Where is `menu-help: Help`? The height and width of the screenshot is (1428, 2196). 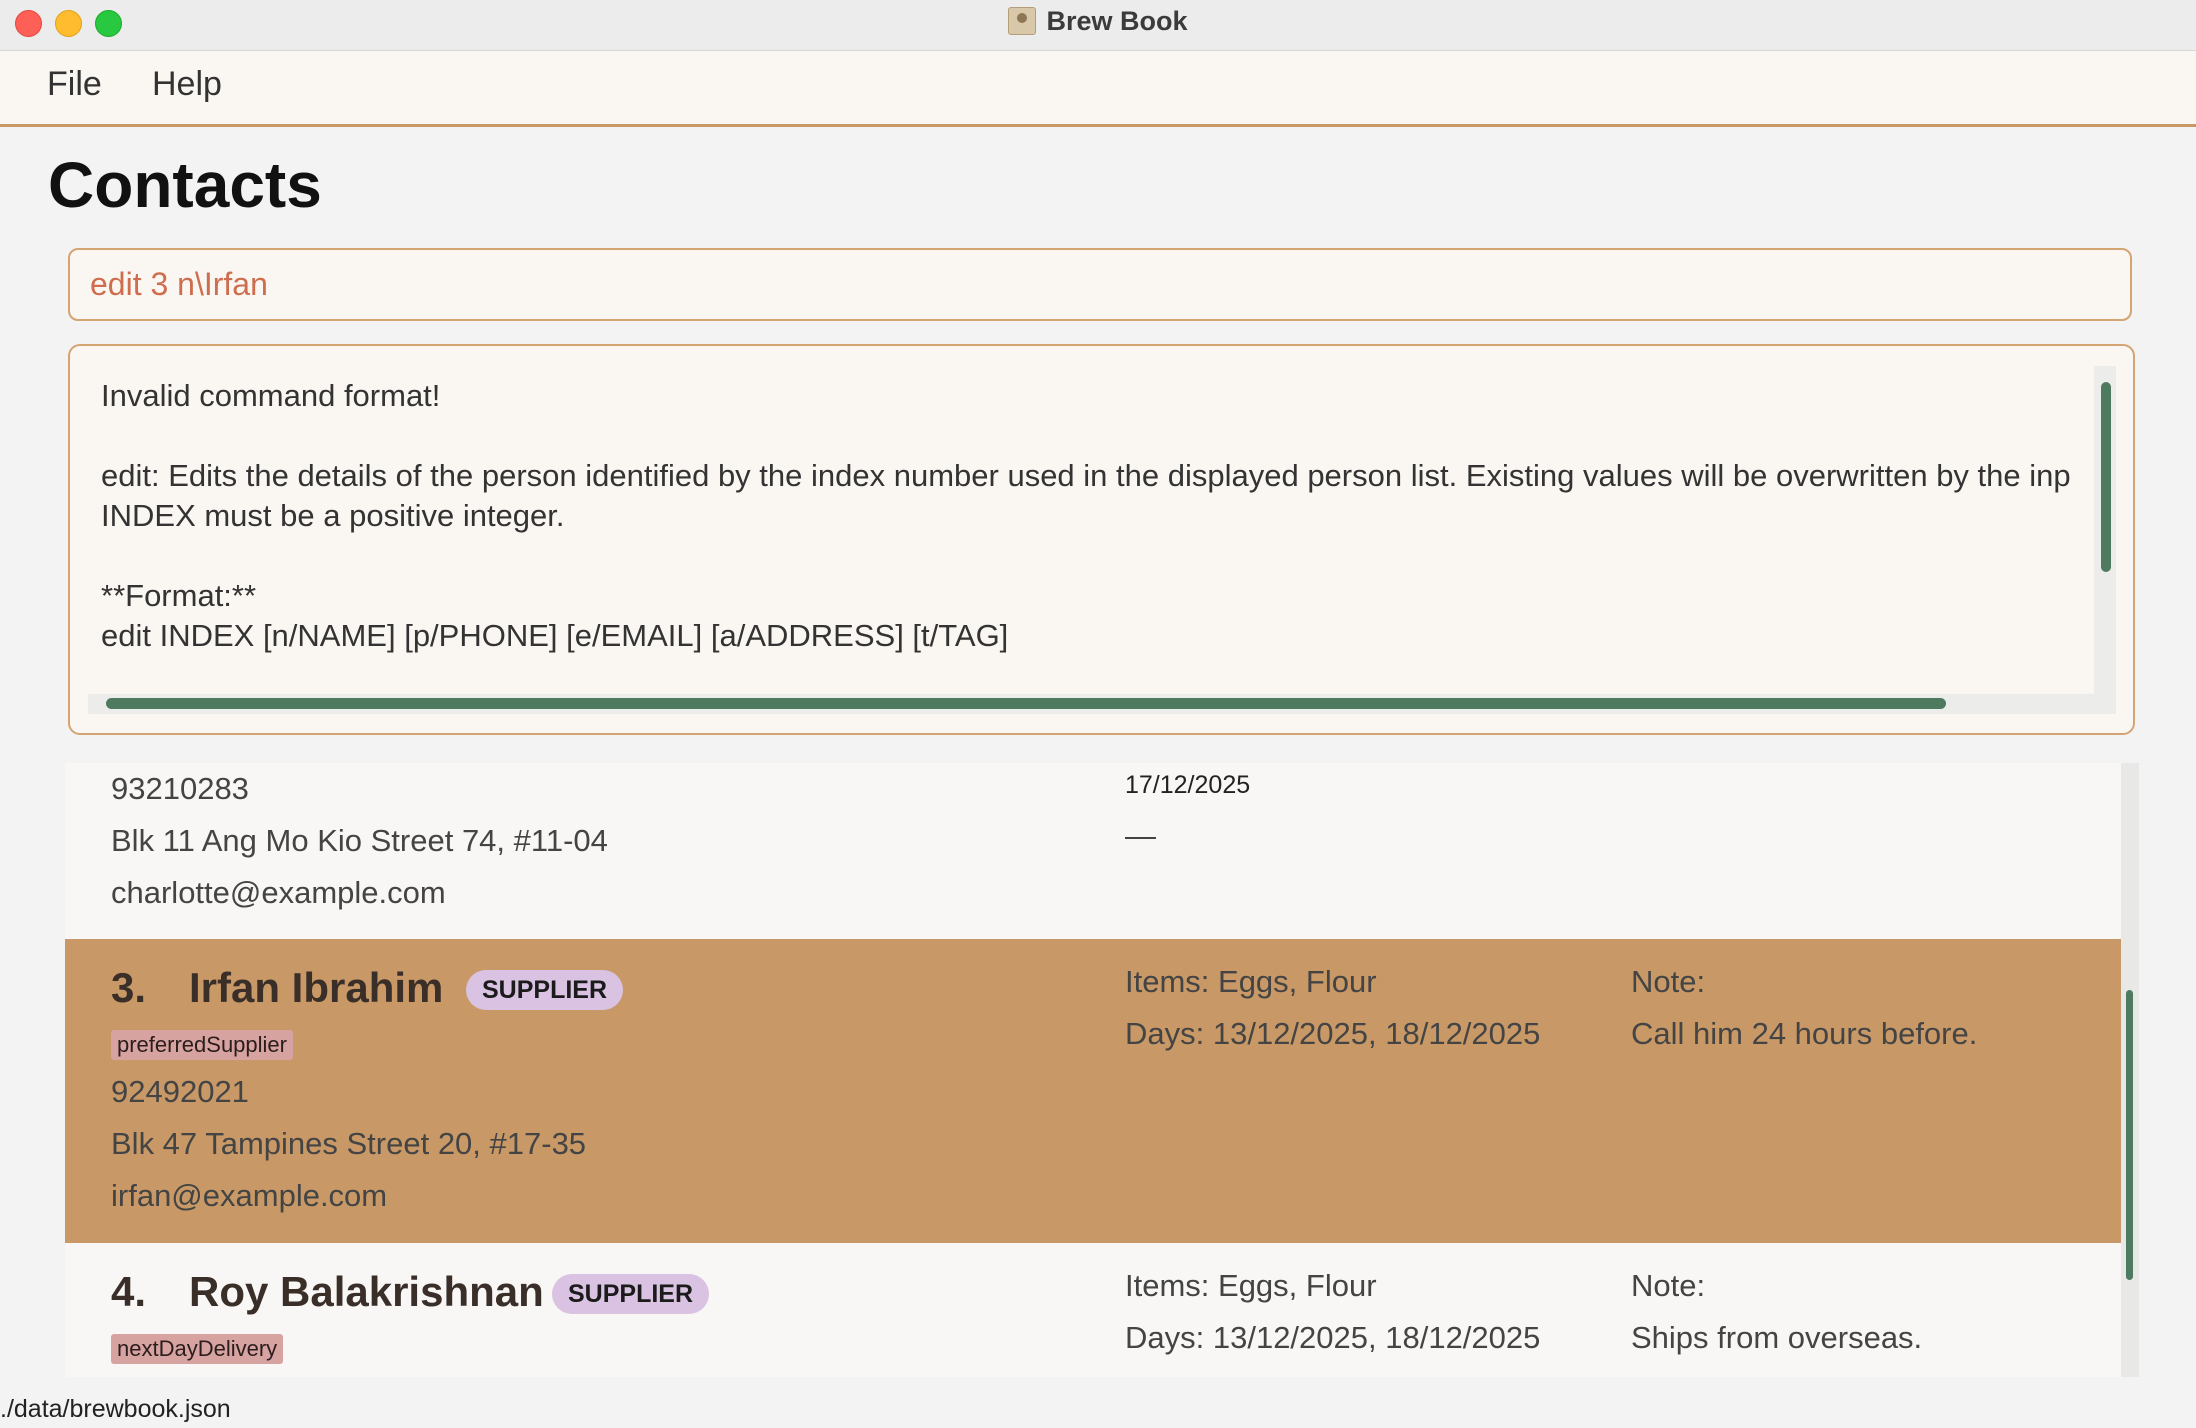 menu-help: Help is located at coordinates (187, 84).